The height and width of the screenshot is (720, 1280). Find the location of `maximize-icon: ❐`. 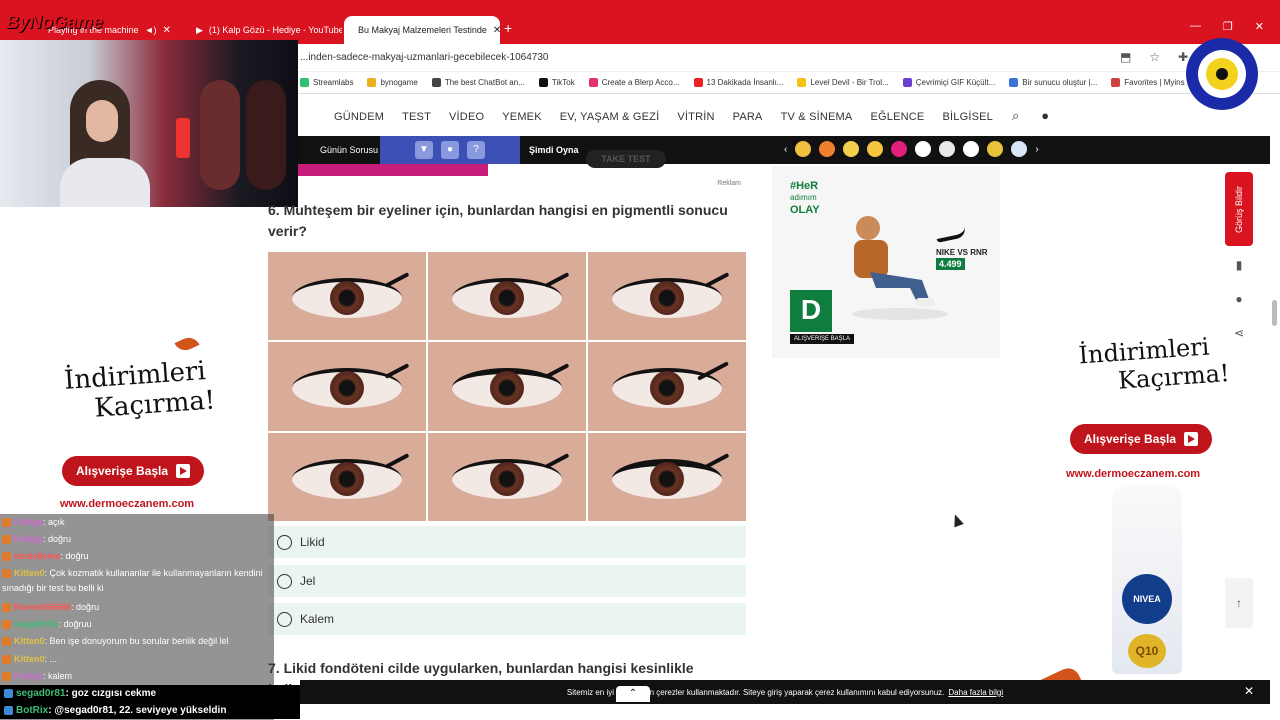

maximize-icon: ❐ is located at coordinates (1228, 26).